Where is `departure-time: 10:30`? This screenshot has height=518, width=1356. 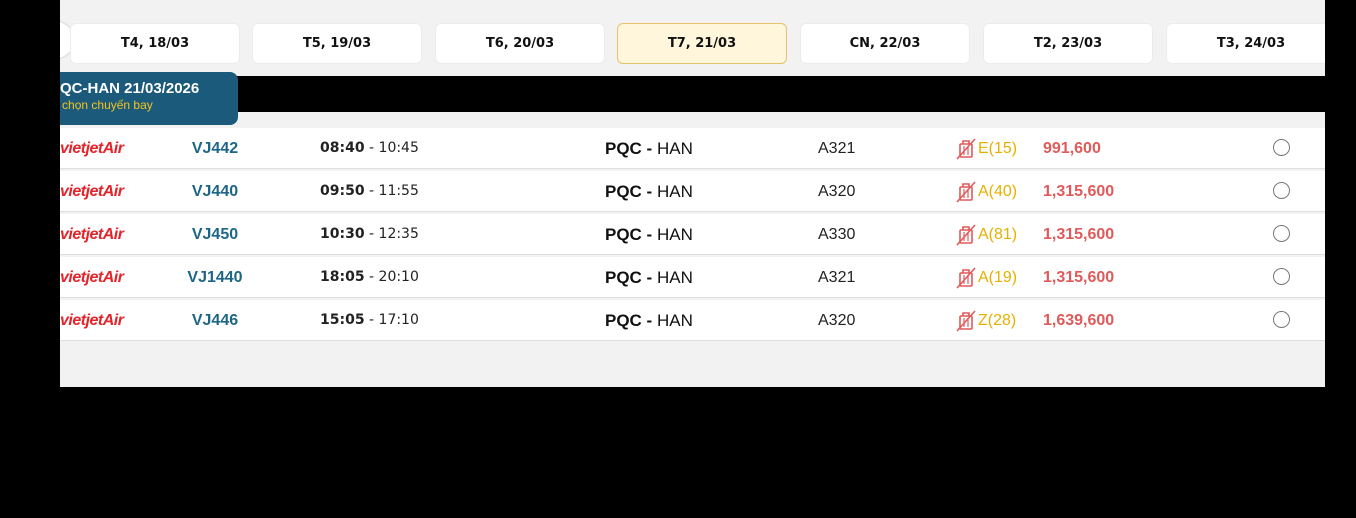
departure-time: 10:30 is located at coordinates (342, 234).